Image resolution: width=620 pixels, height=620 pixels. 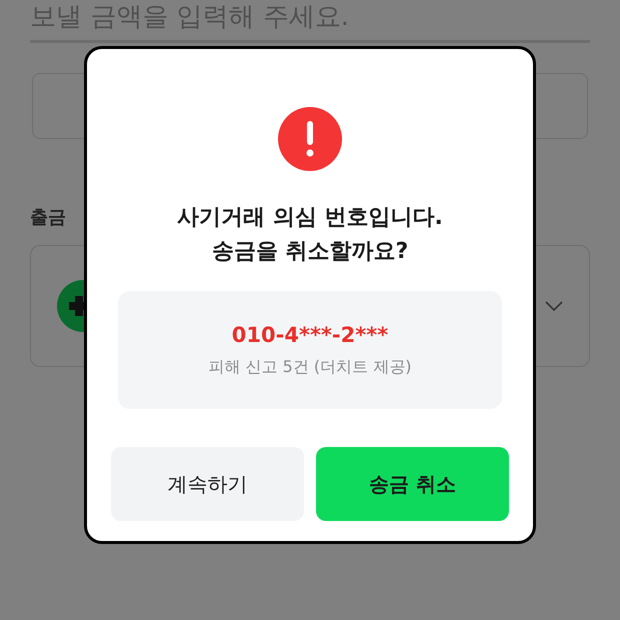 I want to click on report-note: 피해 신고 5건 (더치트 제공), so click(x=310, y=367).